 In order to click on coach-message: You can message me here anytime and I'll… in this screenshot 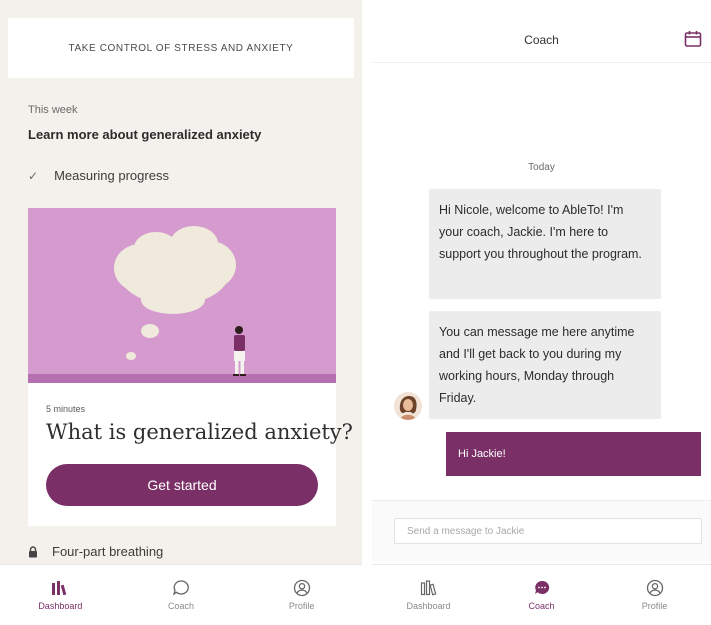, I will do `click(545, 365)`.